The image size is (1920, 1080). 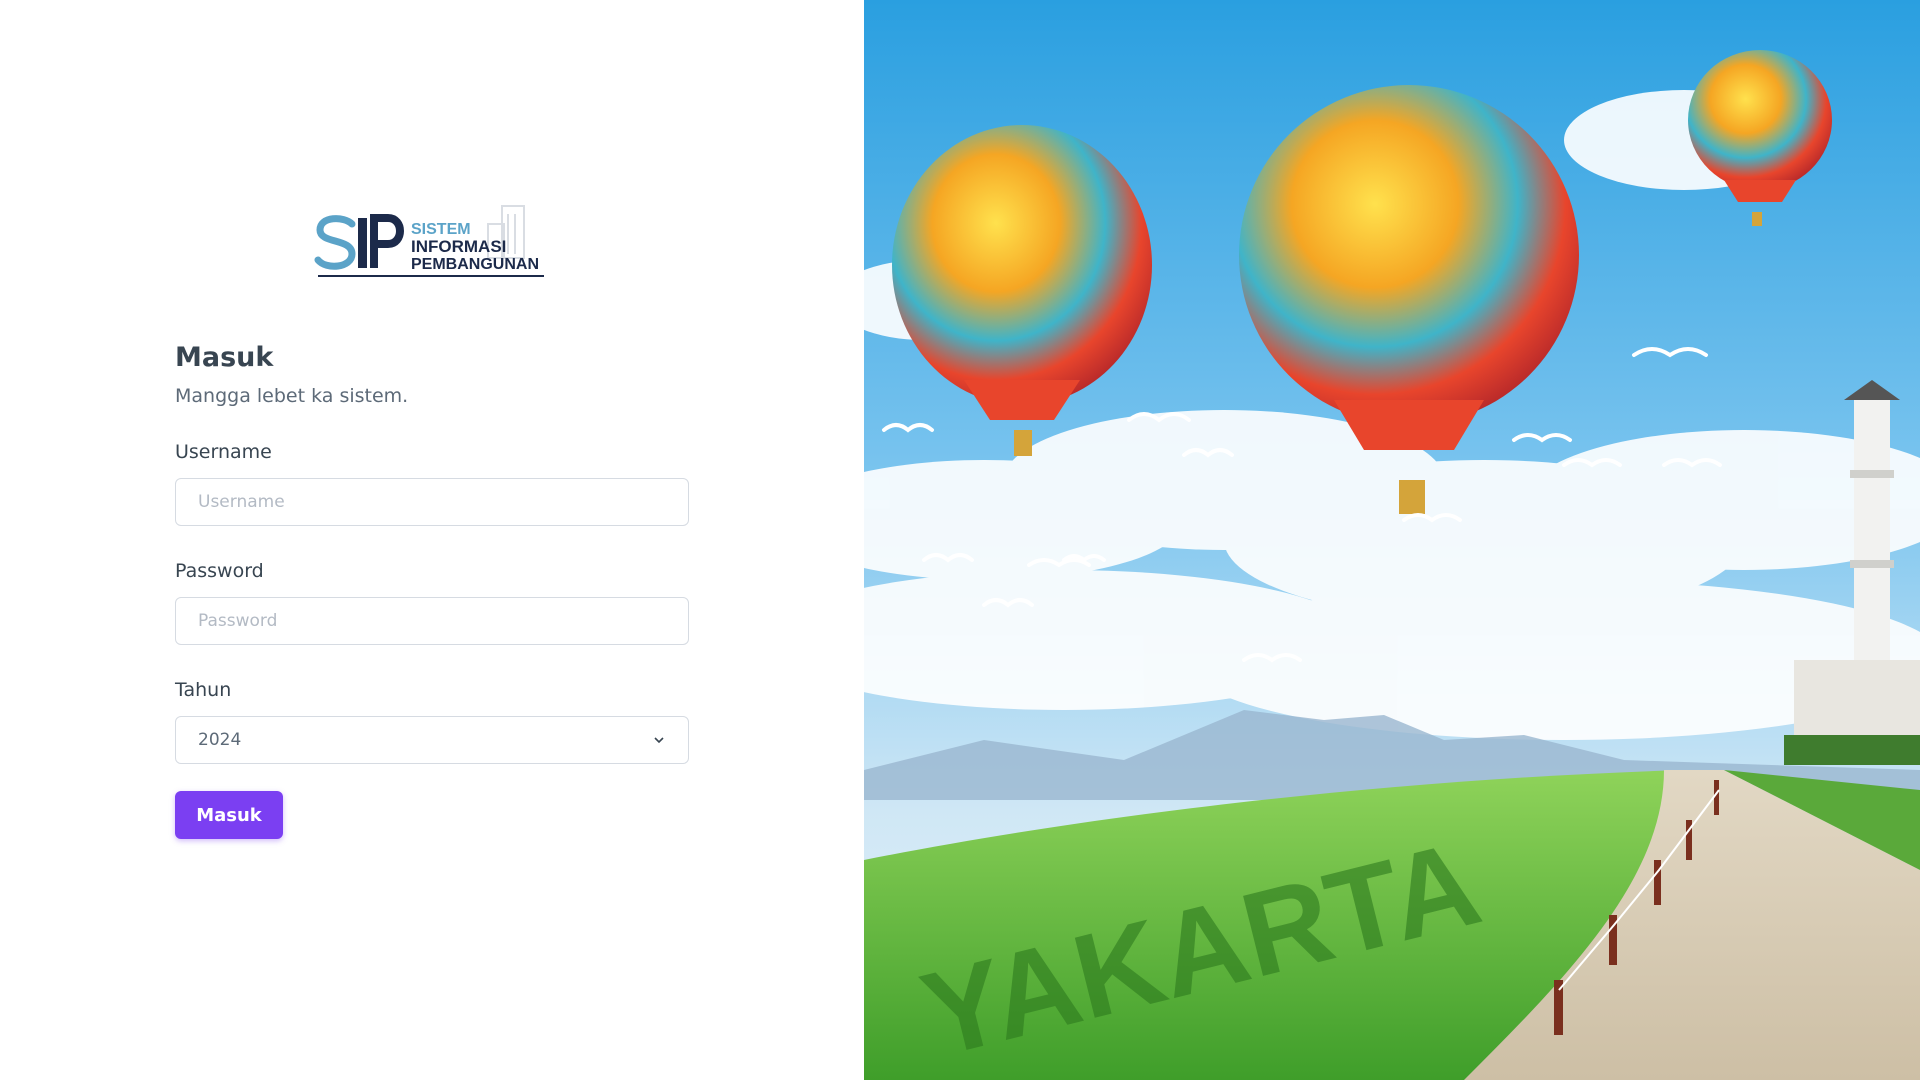 What do you see at coordinates (441, 229) in the screenshot?
I see `logo-line-sistem: SISTEM` at bounding box center [441, 229].